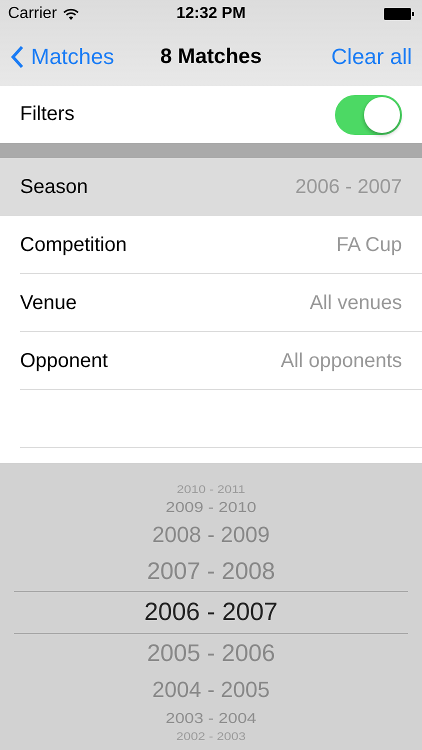  I want to click on row-label: Season, so click(54, 187).